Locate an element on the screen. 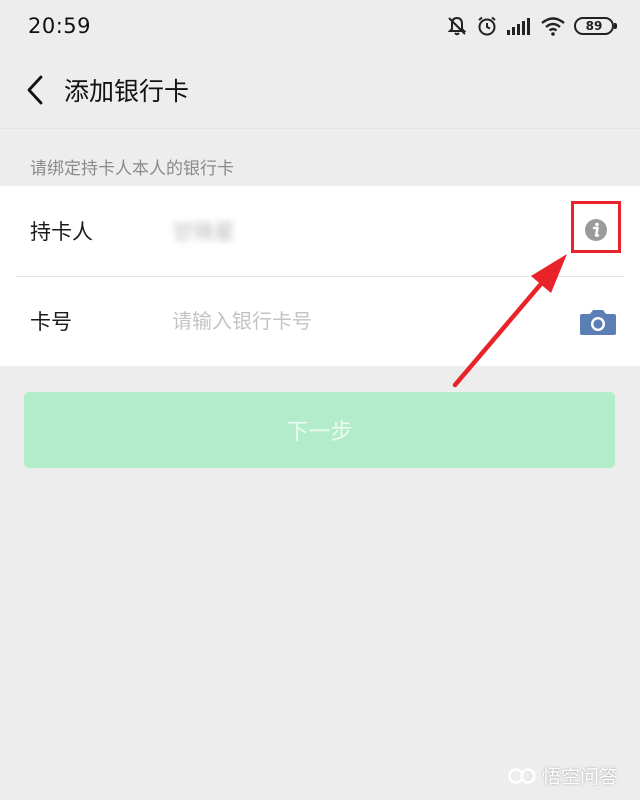  status-time: 20:59 is located at coordinates (60, 26).